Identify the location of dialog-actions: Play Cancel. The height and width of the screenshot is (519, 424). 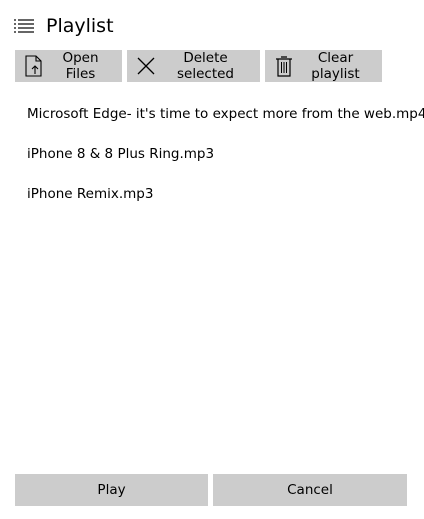
(211, 490).